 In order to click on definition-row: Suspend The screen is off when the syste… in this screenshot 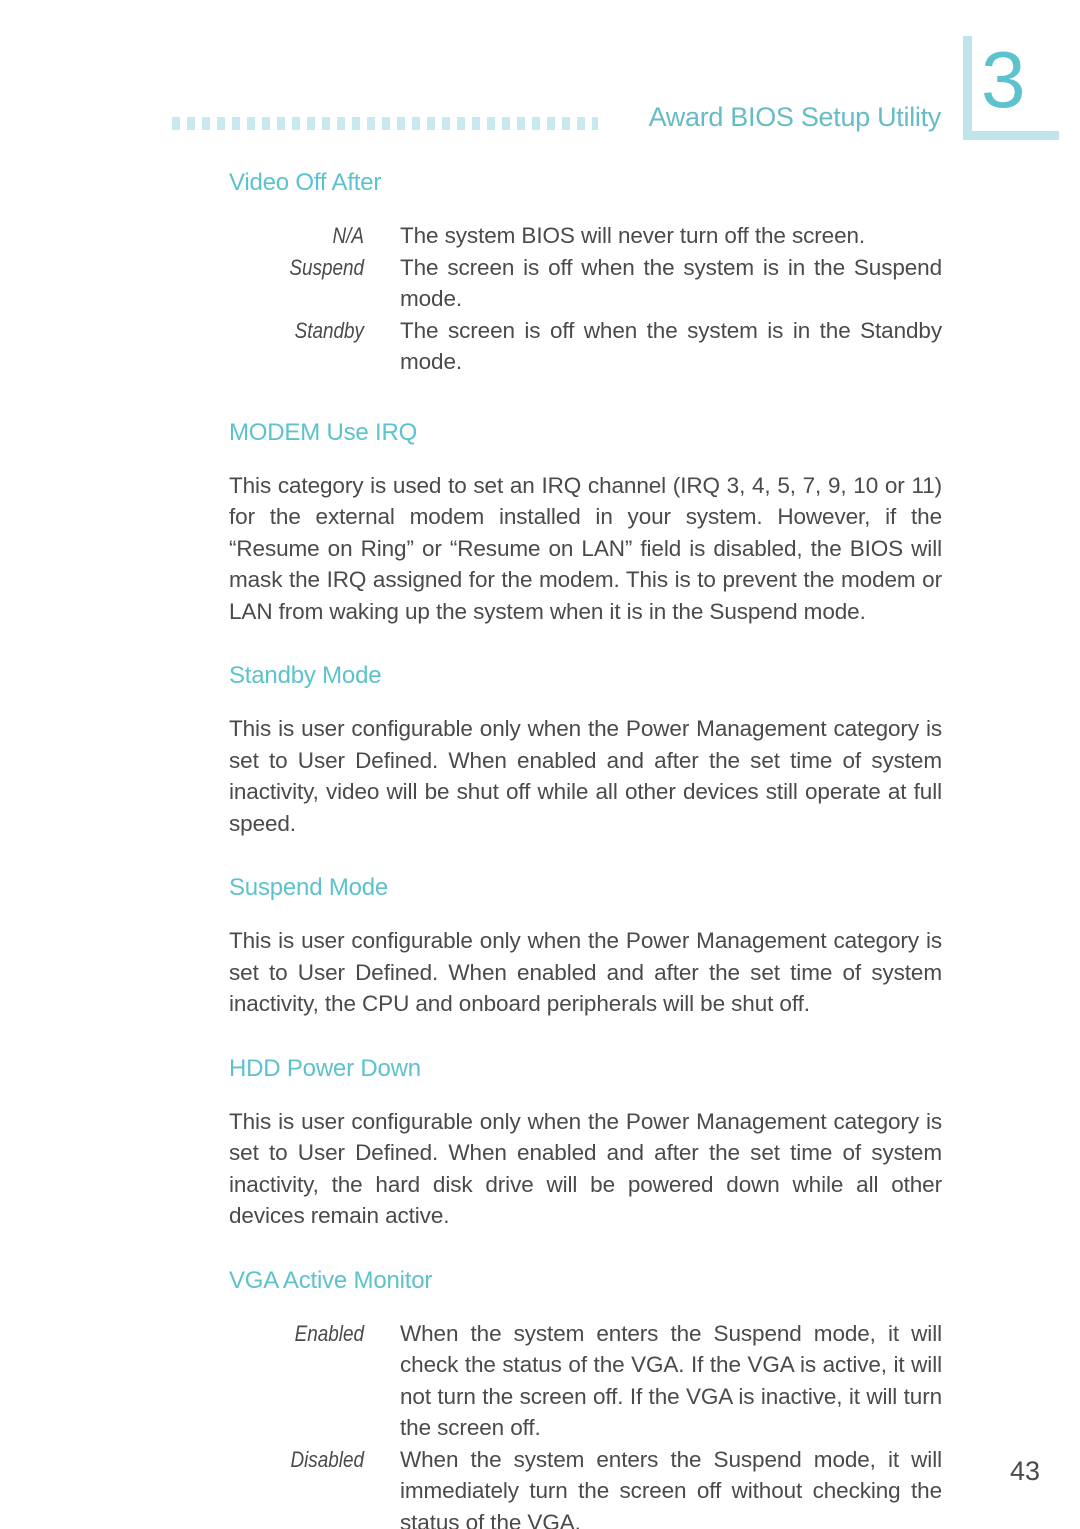, I will do `click(605, 283)`.